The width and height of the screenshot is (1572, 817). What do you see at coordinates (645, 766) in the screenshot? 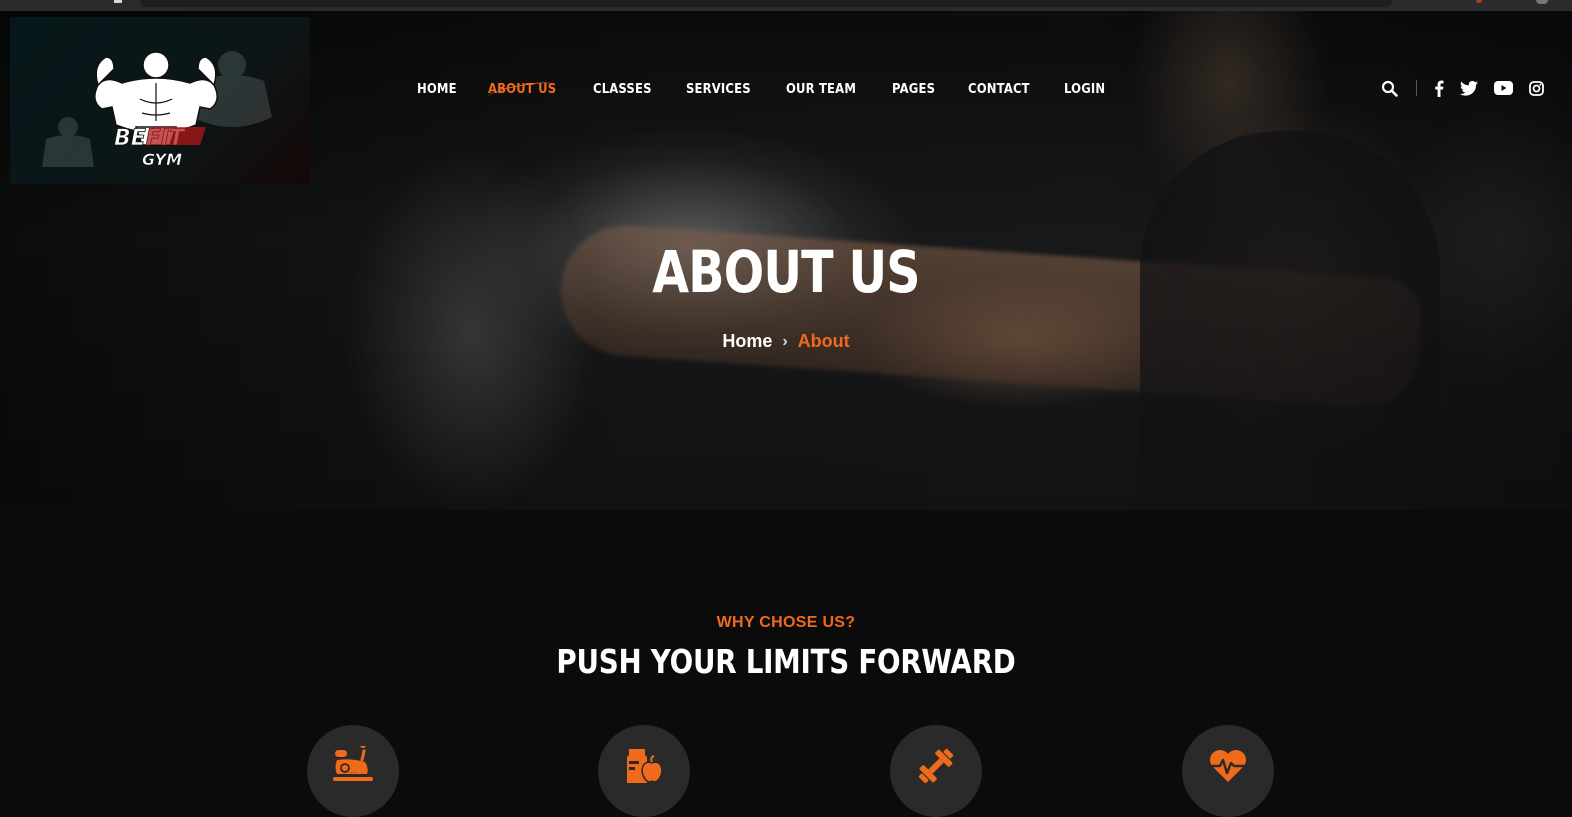
I see `nutrition-icon` at bounding box center [645, 766].